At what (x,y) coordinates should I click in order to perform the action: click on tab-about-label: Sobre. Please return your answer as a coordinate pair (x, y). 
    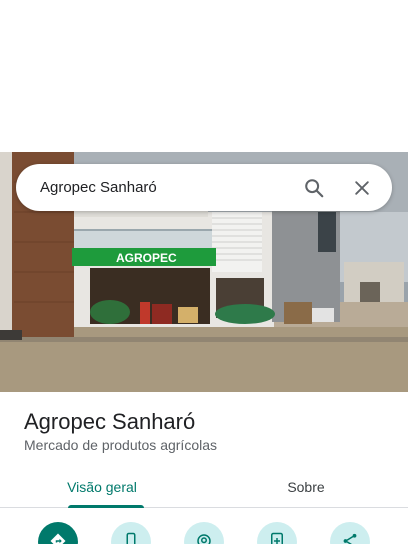
    Looking at the image, I should click on (306, 486).